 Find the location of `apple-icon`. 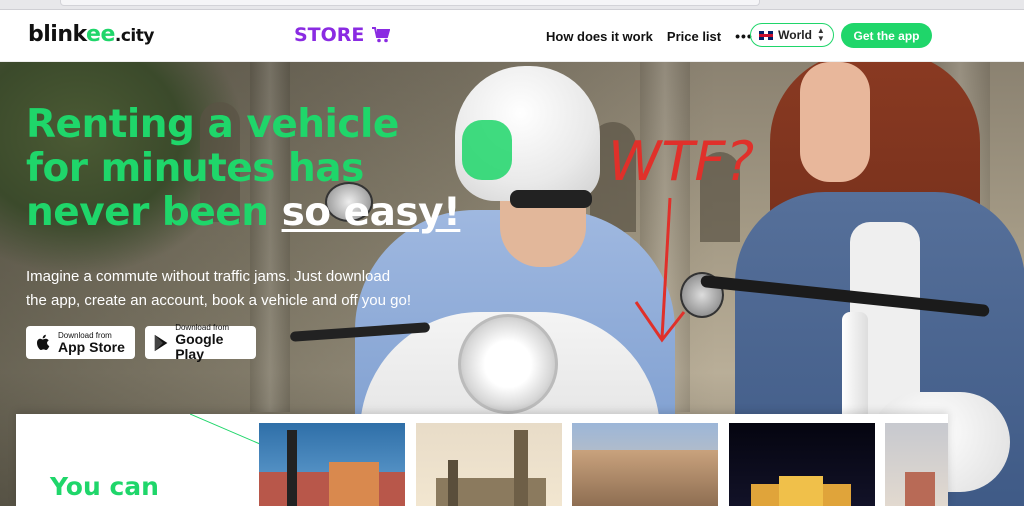

apple-icon is located at coordinates (43, 342).